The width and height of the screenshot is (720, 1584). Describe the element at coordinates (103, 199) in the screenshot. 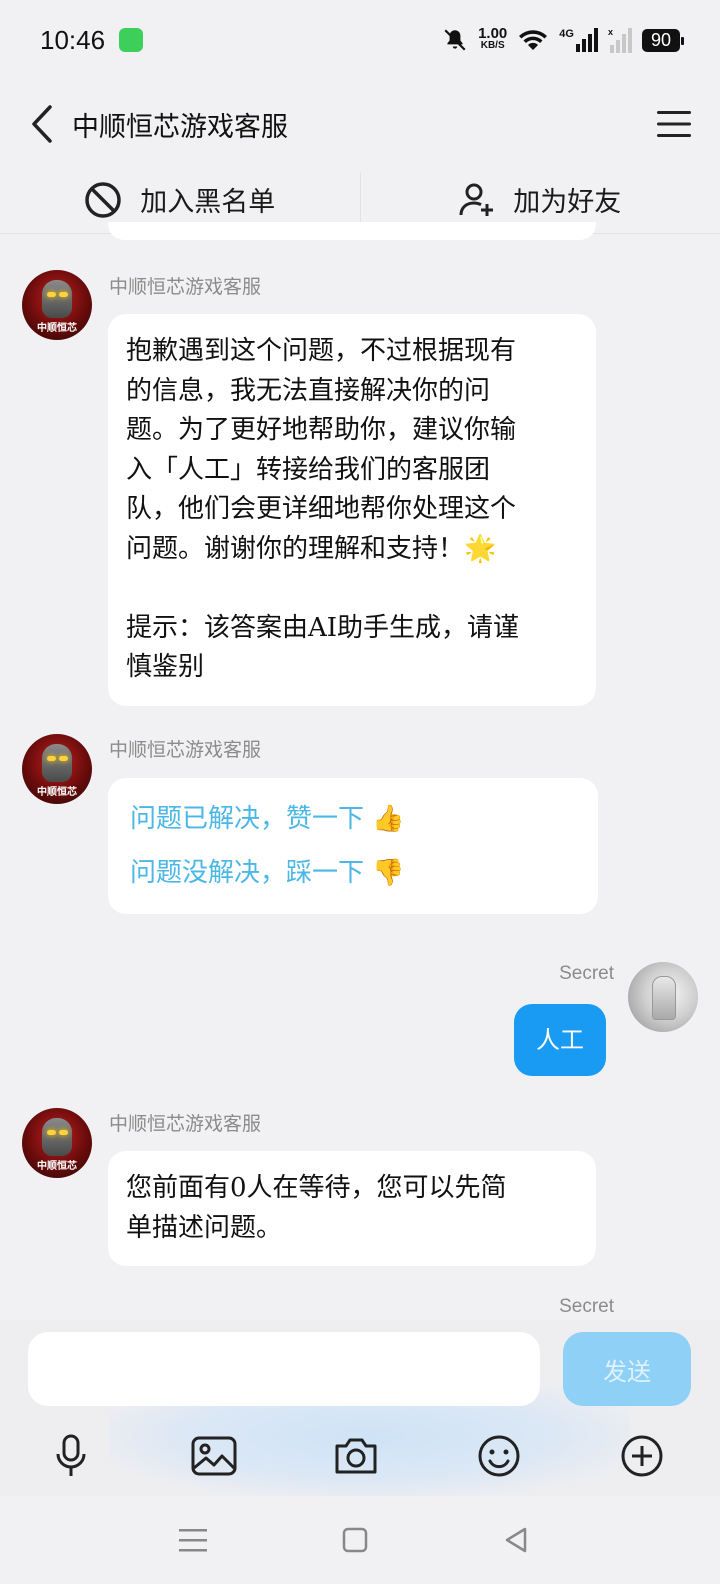

I see `block-icon` at that location.